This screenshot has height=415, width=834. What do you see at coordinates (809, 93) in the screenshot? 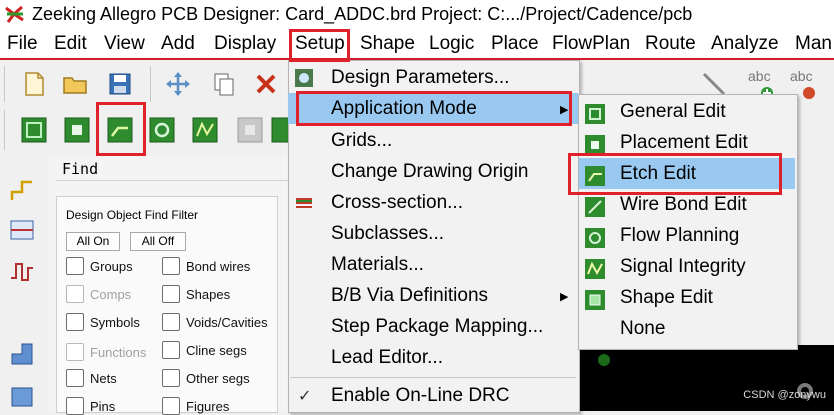
I see `change-text-icon` at bounding box center [809, 93].